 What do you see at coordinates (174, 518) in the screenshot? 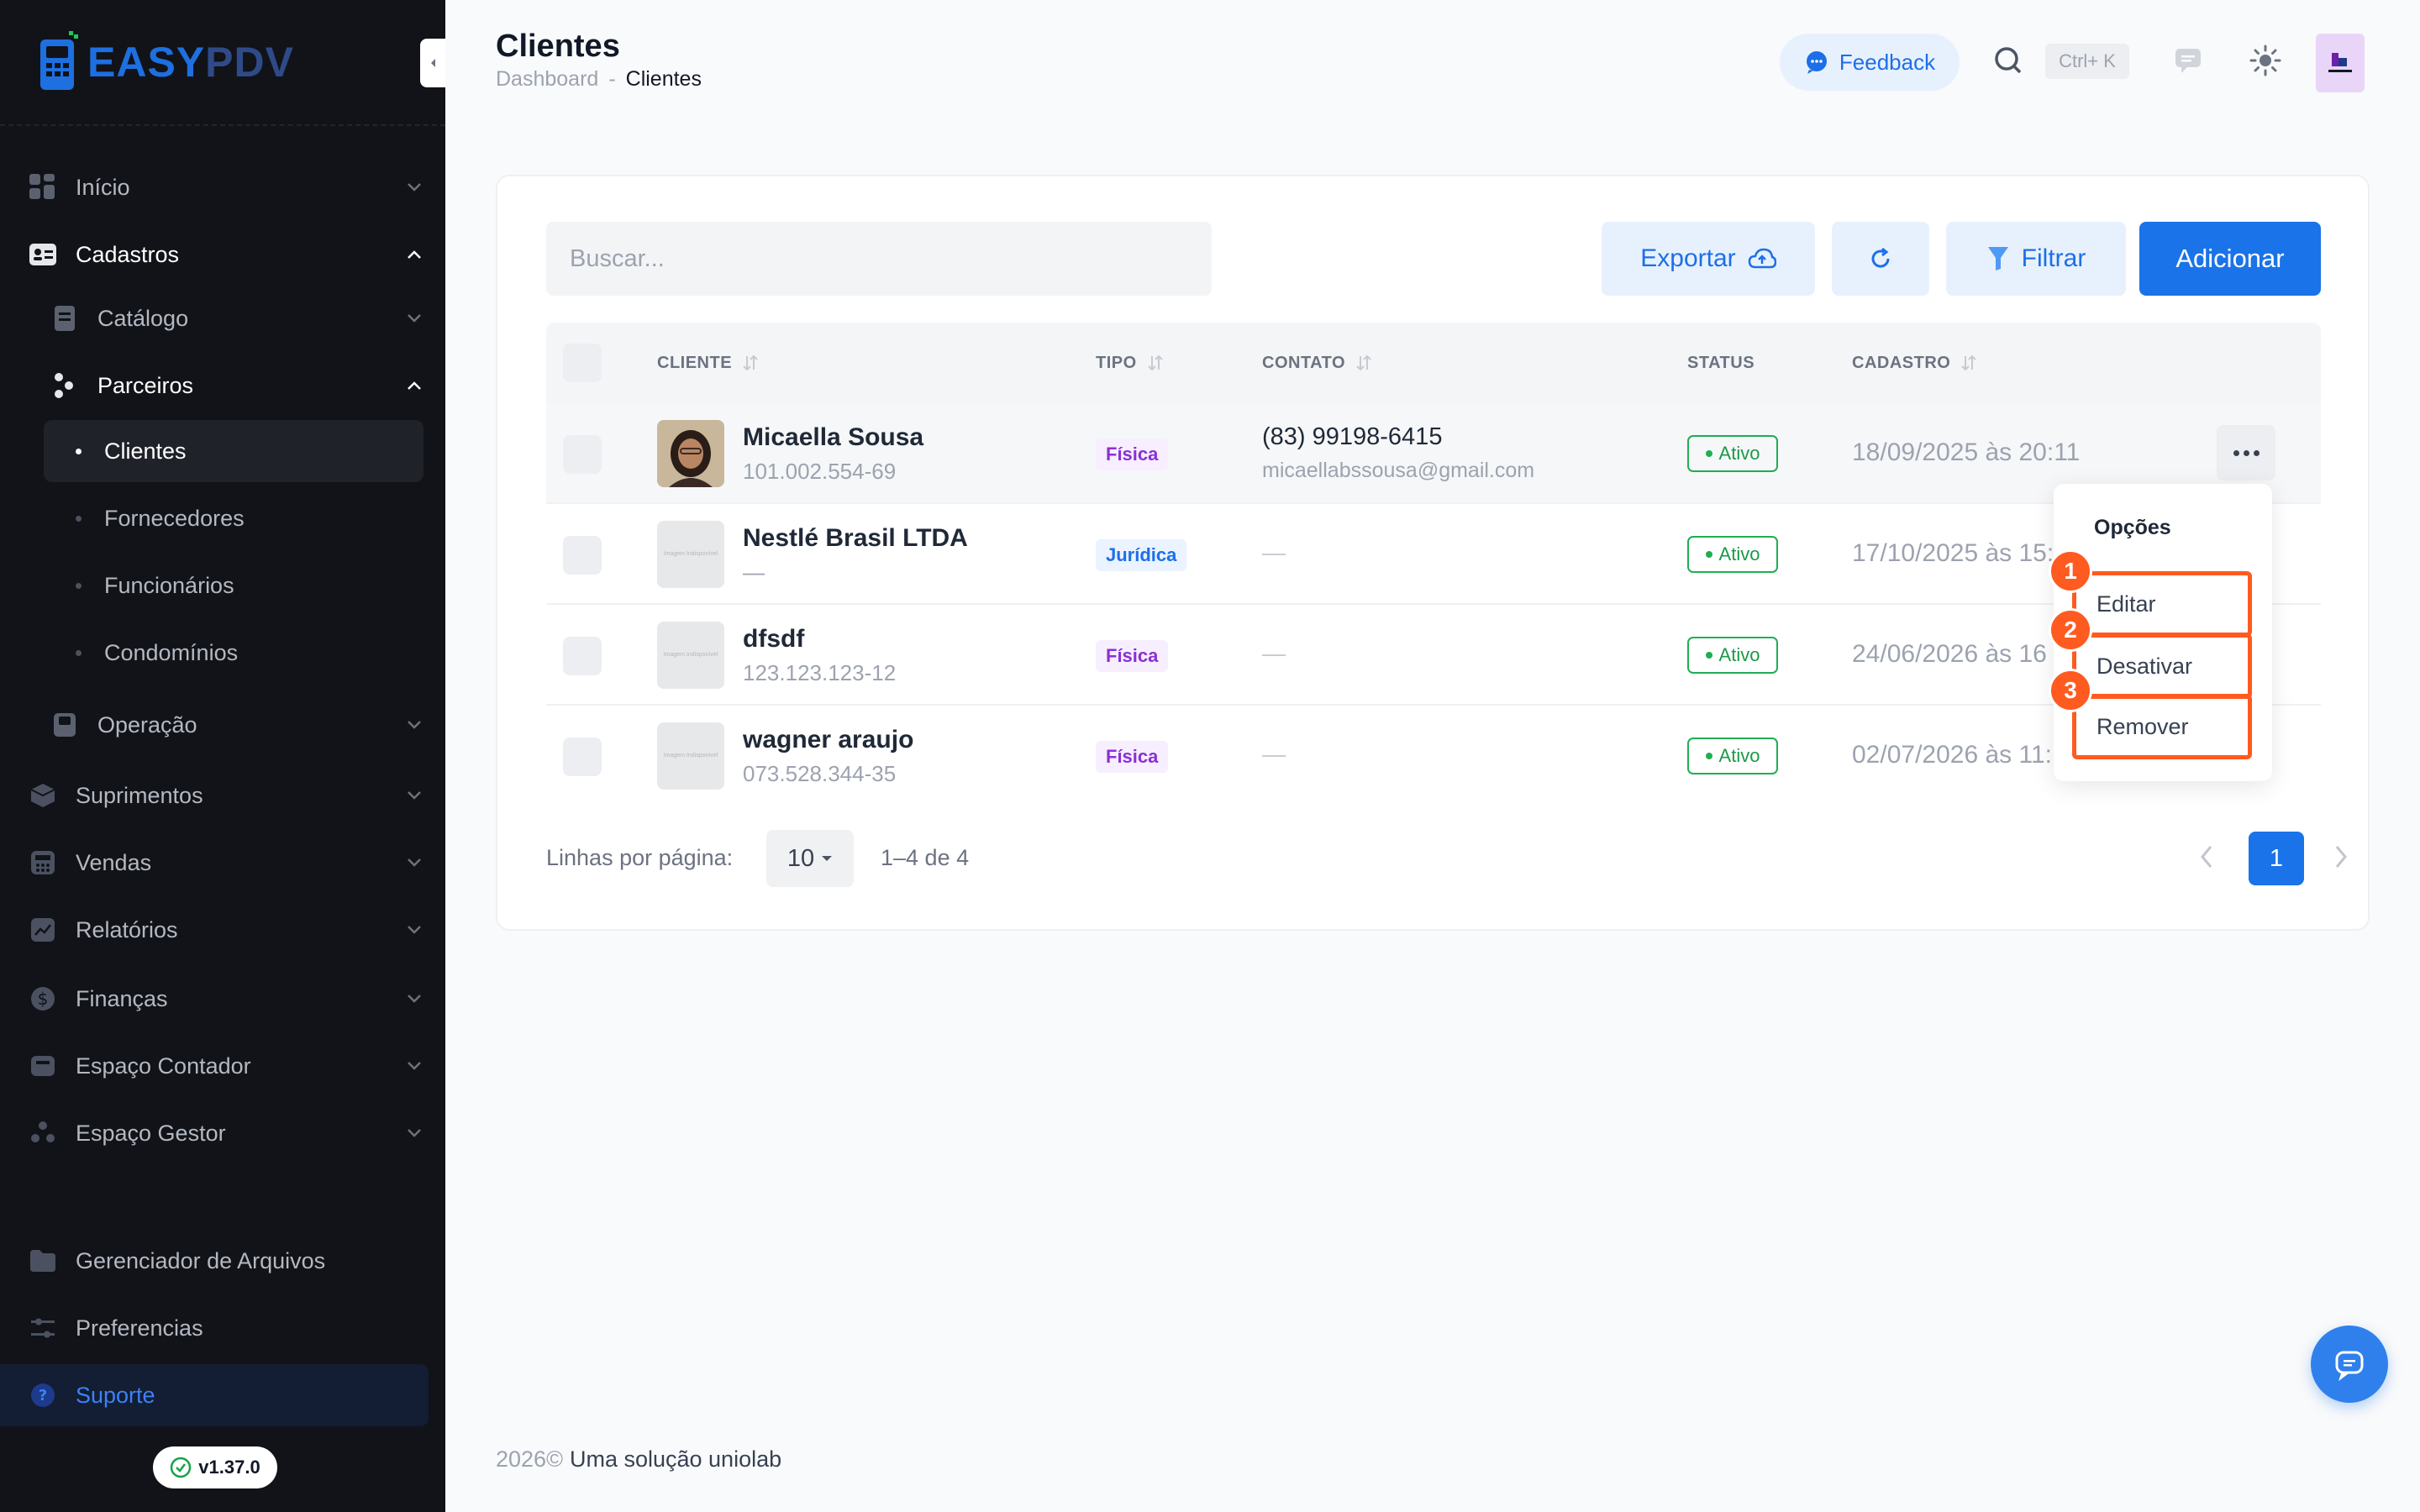
I see `sidebar-item-label: Fornecedores` at bounding box center [174, 518].